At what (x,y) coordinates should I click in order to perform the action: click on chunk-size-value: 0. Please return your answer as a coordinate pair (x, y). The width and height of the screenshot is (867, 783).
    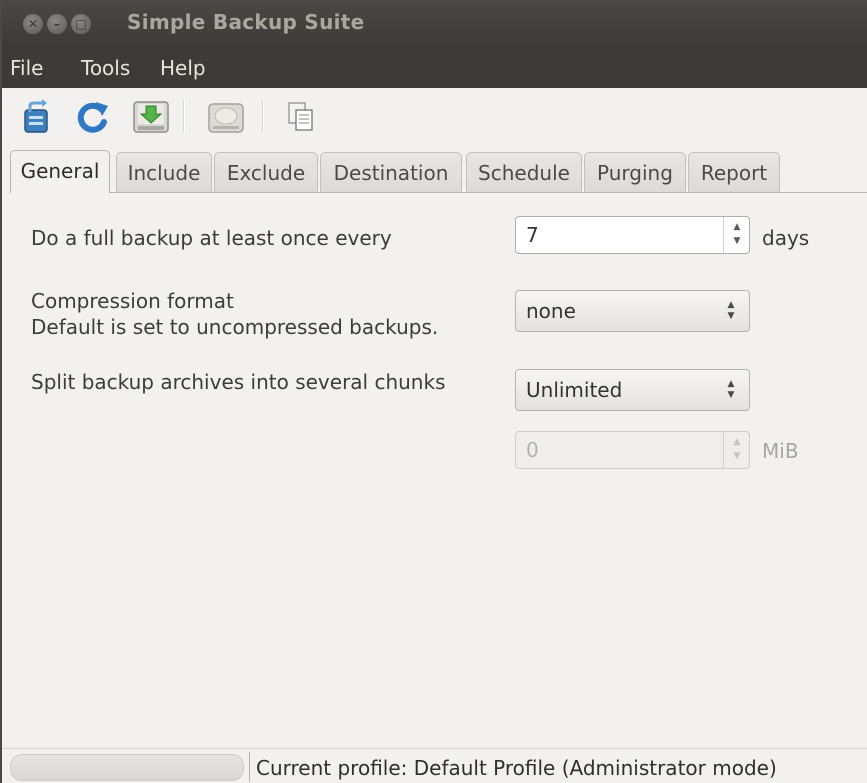
    Looking at the image, I should click on (532, 450).